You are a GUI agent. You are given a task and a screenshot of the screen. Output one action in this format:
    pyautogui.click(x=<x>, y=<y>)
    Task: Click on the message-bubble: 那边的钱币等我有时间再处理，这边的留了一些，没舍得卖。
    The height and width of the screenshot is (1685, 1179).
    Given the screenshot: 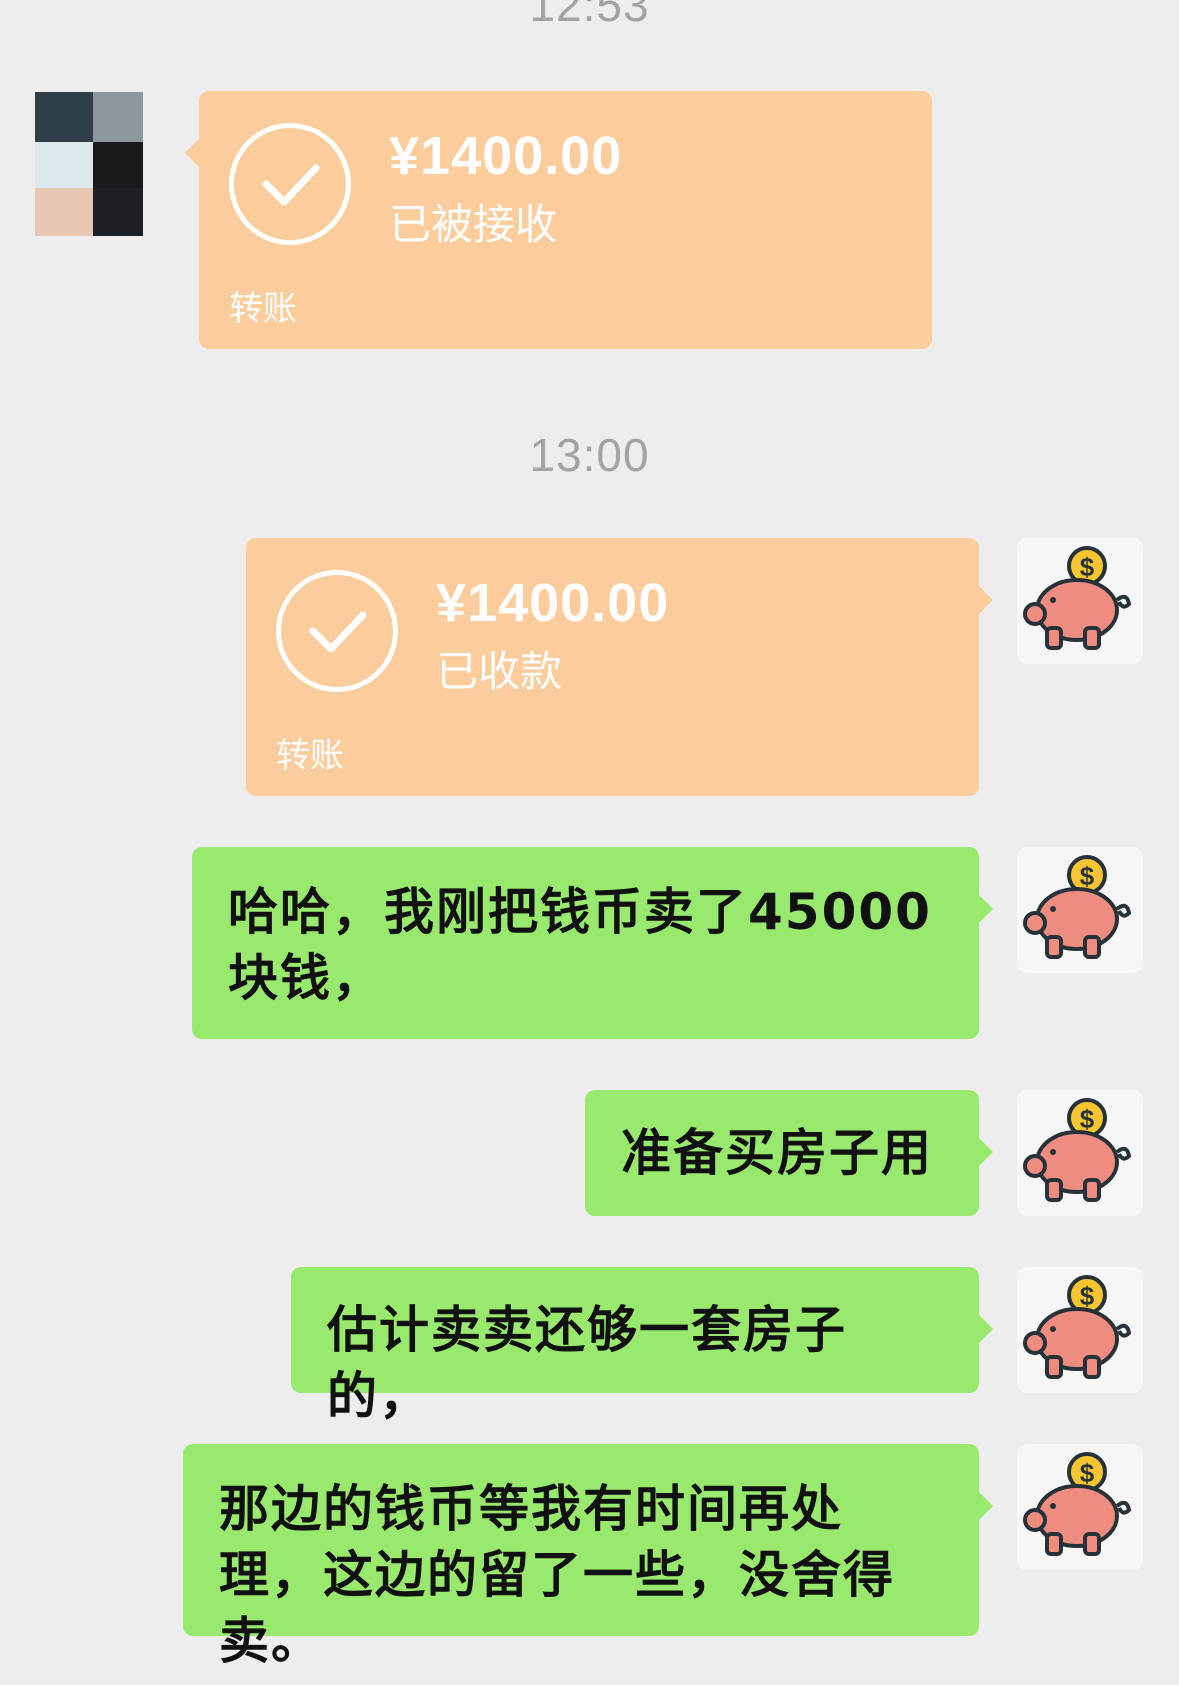 What is the action you would take?
    pyautogui.click(x=588, y=1557)
    